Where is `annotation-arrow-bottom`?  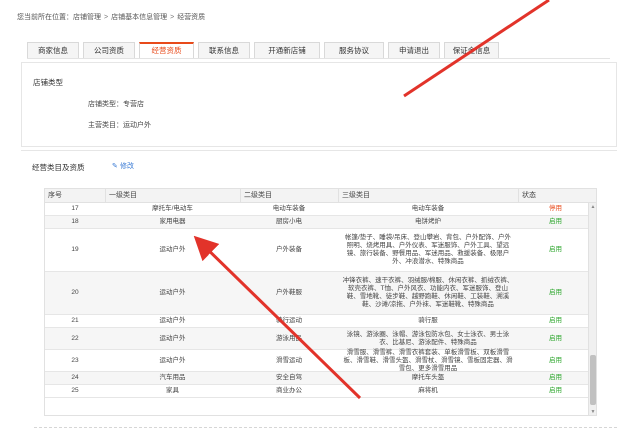
annotation-arrow-bottom is located at coordinates (277, 317).